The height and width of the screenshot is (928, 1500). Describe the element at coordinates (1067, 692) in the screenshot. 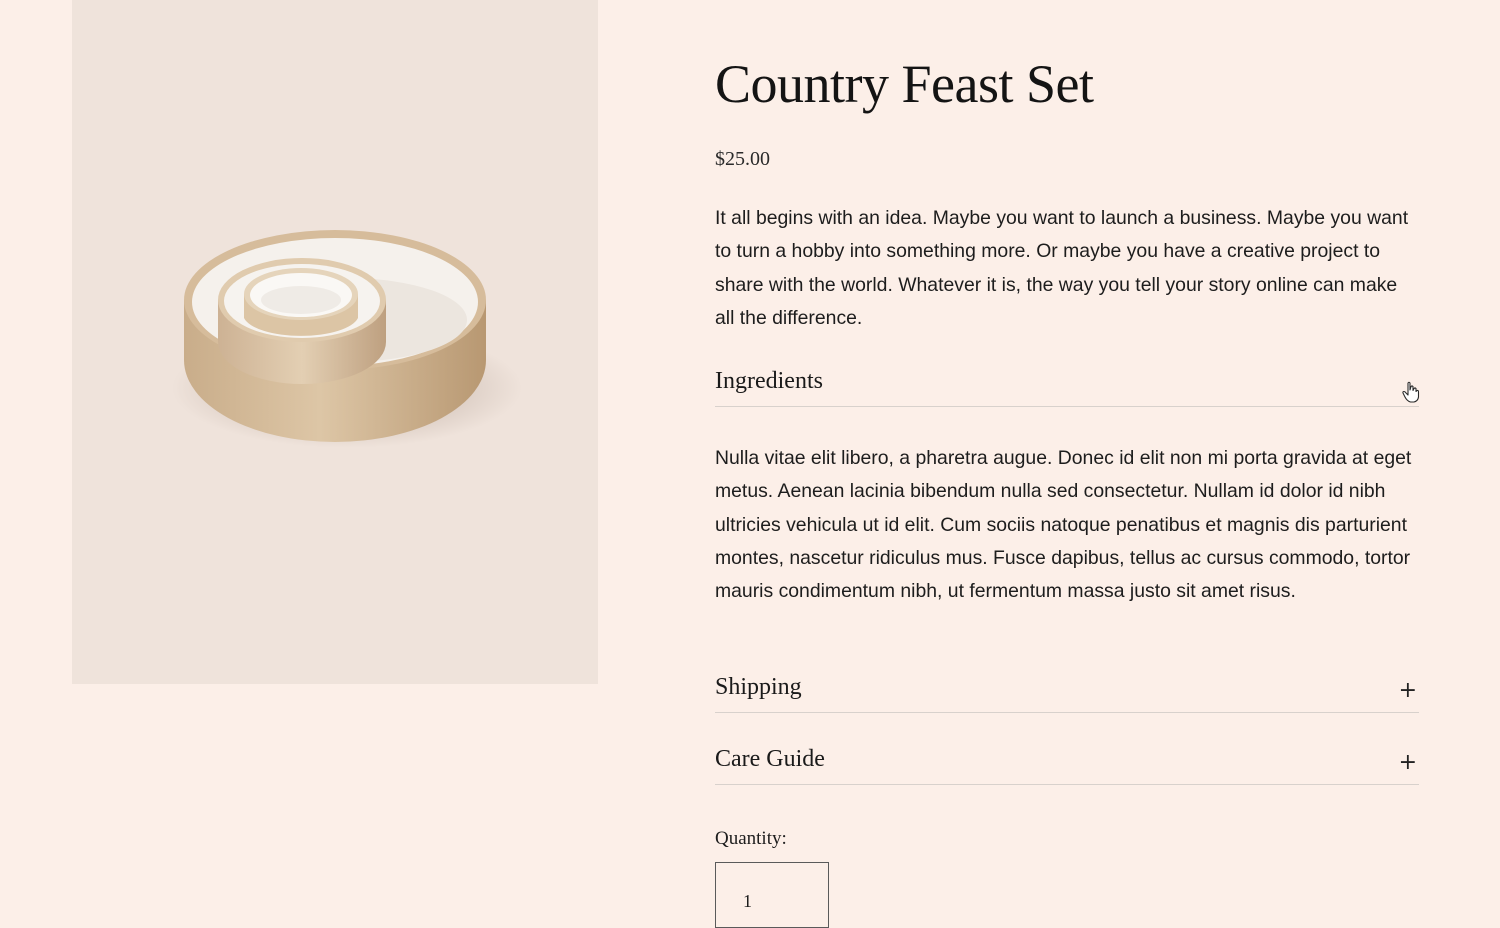

I see `accordion-shipping-header: Shipping +` at that location.